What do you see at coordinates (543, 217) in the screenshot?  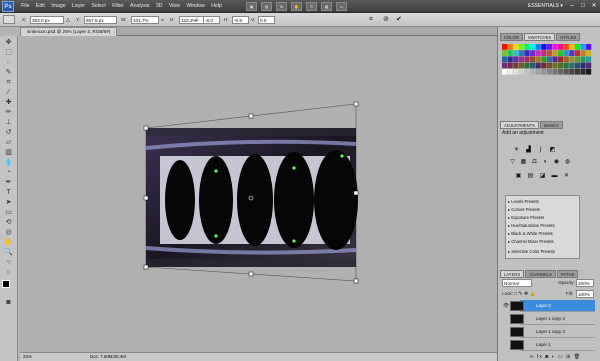 I see `preset-exposure: ▸ Exposure Presets` at bounding box center [543, 217].